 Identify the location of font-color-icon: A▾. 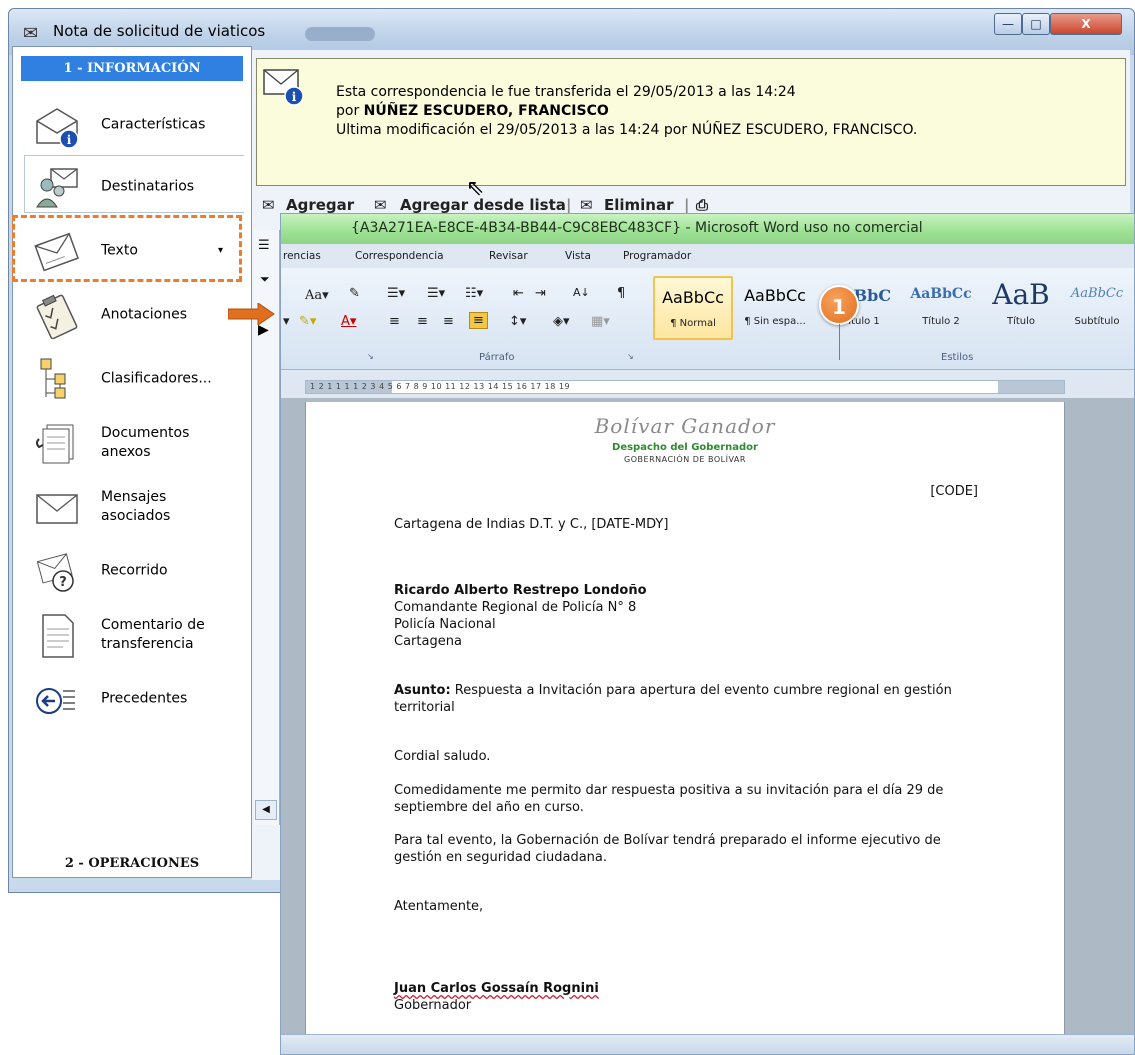
(348, 321).